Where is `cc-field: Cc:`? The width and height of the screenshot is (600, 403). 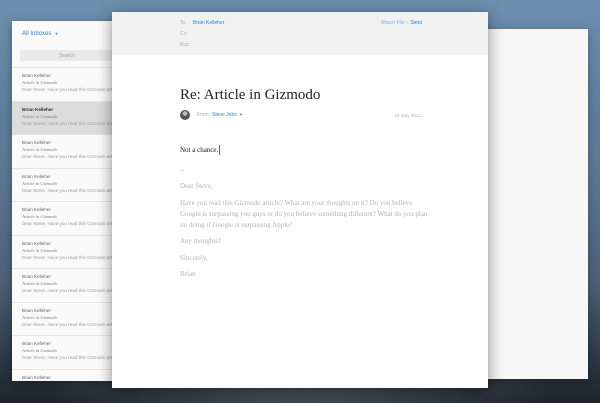
cc-field: Cc: is located at coordinates (184, 34).